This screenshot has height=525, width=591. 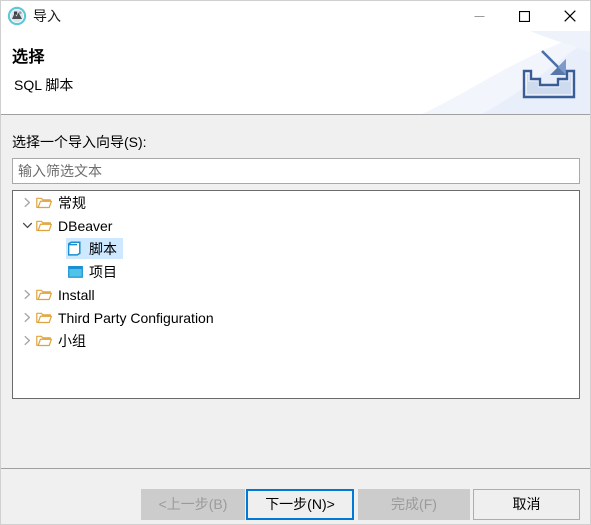 What do you see at coordinates (296, 340) in the screenshot?
I see `tree-item-小组: 小组` at bounding box center [296, 340].